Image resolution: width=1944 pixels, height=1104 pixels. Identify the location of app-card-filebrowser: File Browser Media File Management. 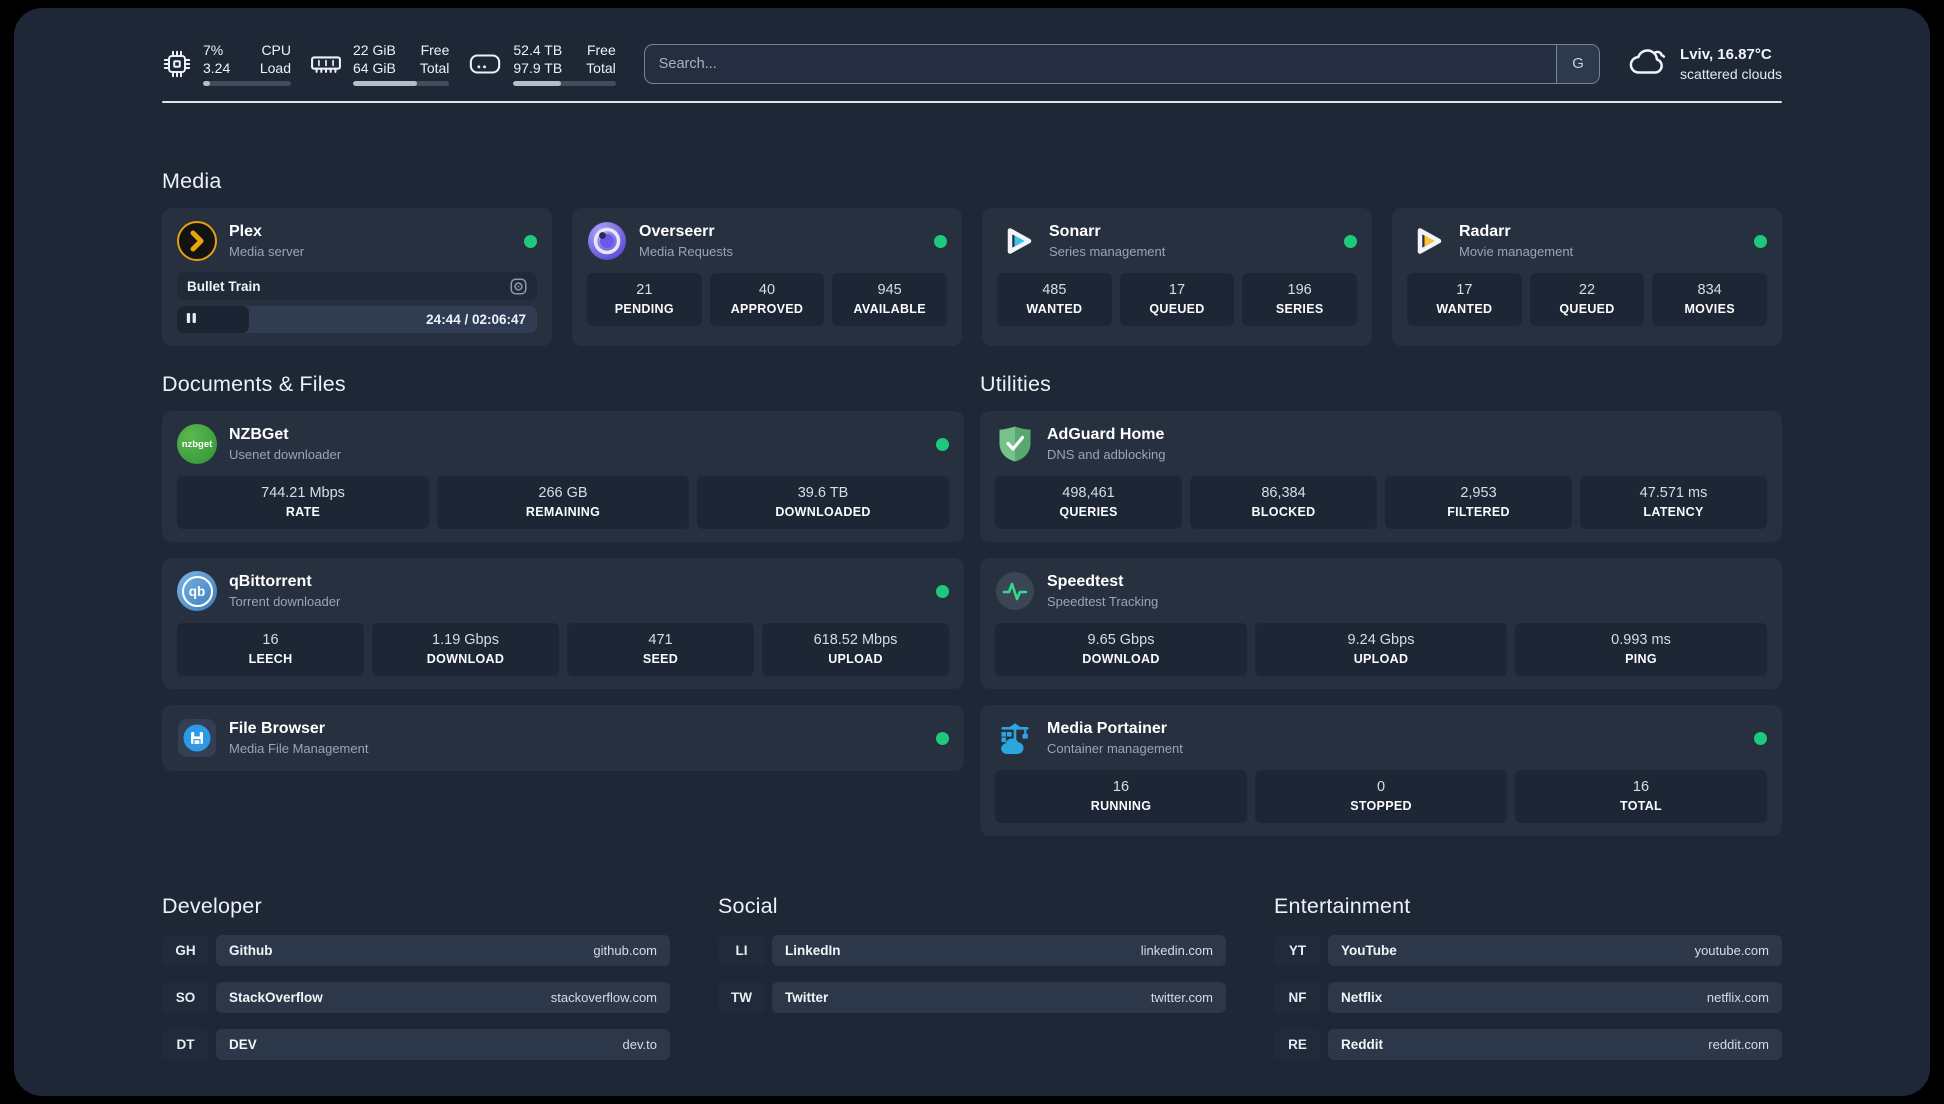
(563, 738).